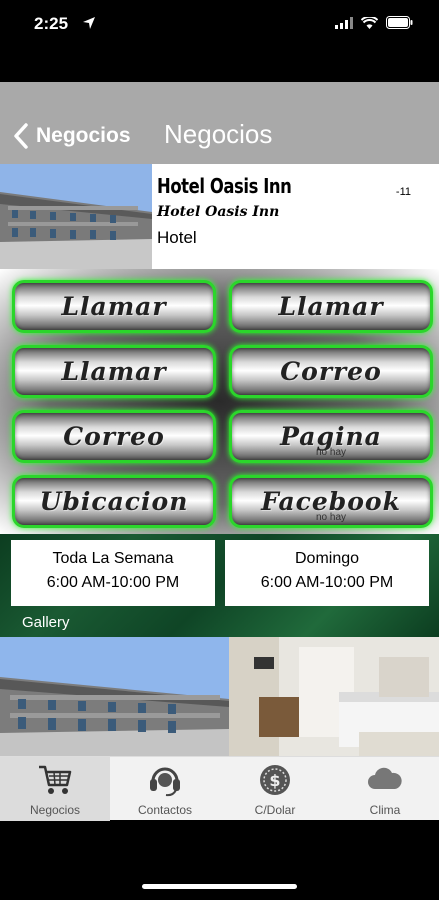 This screenshot has height=900, width=439. Describe the element at coordinates (331, 501) in the screenshot. I see `facebook-button: Facebook no hay` at that location.